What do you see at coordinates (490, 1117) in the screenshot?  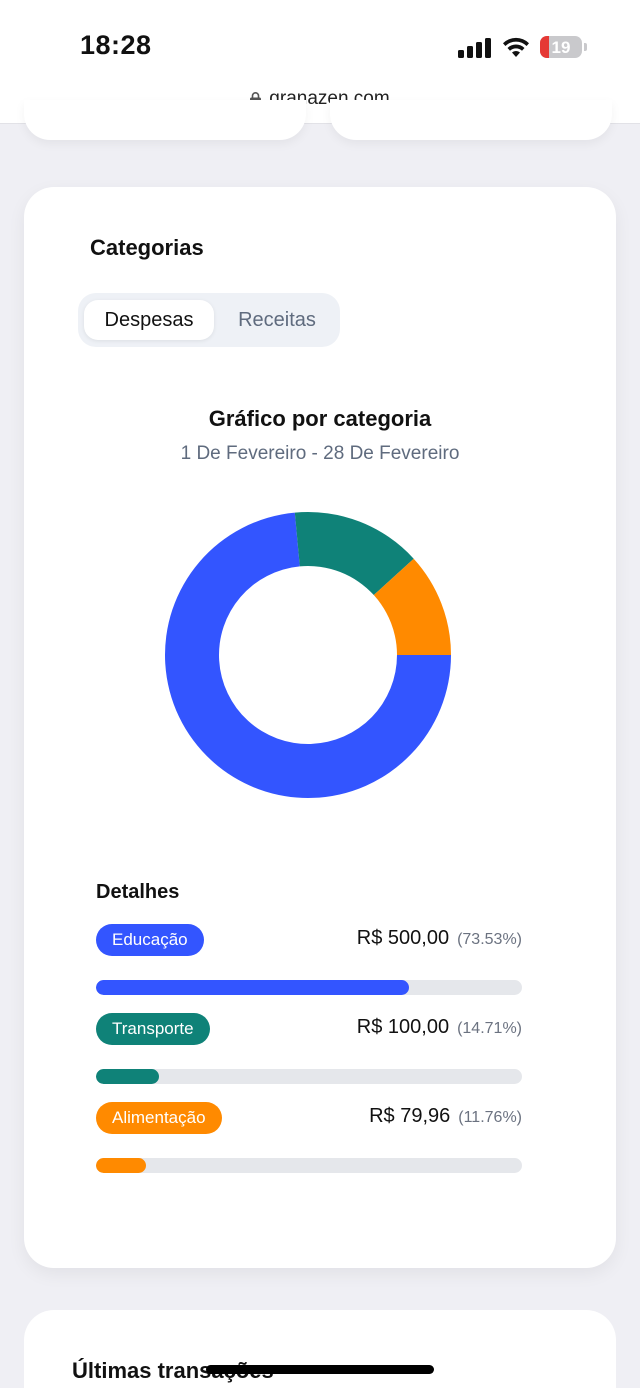 I see `amount-percent: (11.76%)` at bounding box center [490, 1117].